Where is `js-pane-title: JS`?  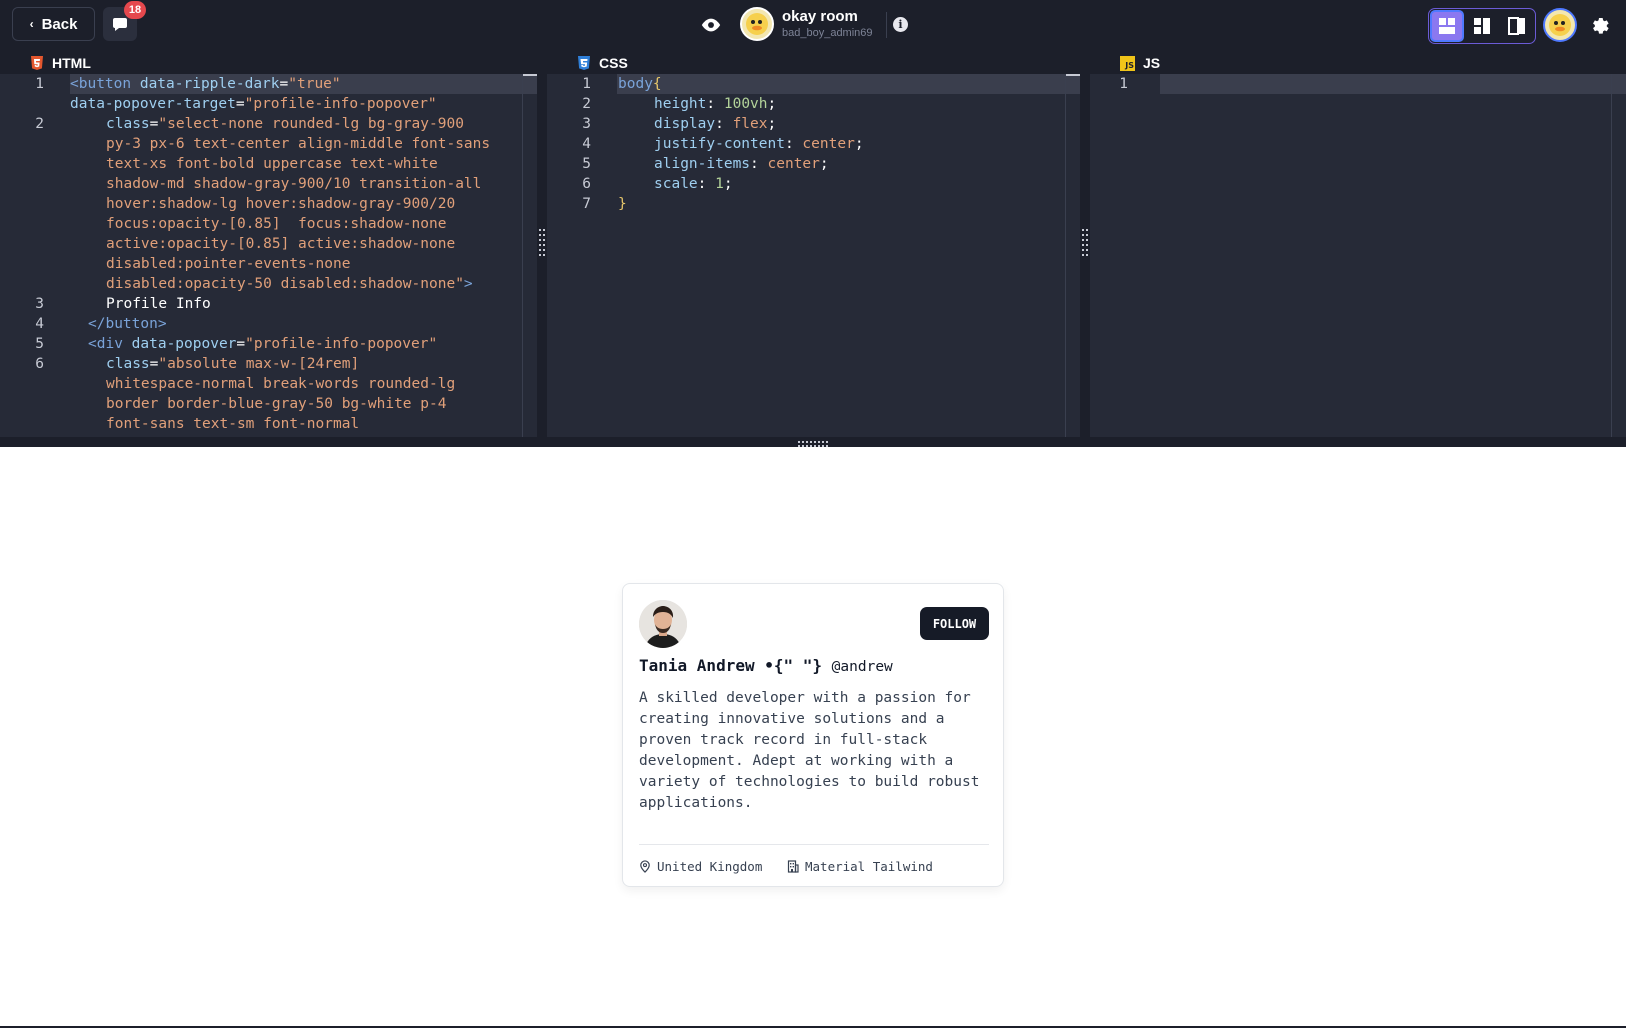
js-pane-title: JS is located at coordinates (1152, 63).